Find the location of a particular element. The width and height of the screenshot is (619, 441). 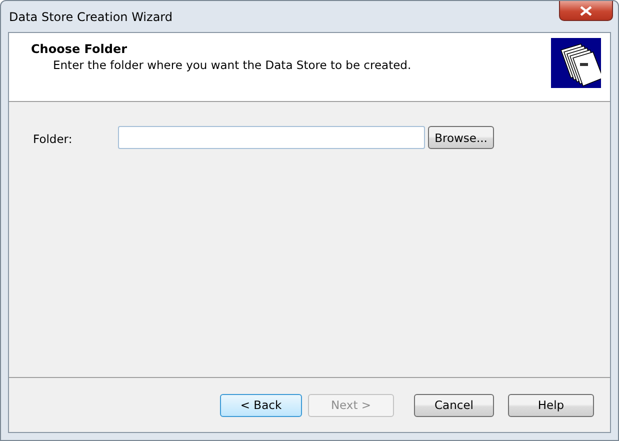

folder-input-field is located at coordinates (271, 137).